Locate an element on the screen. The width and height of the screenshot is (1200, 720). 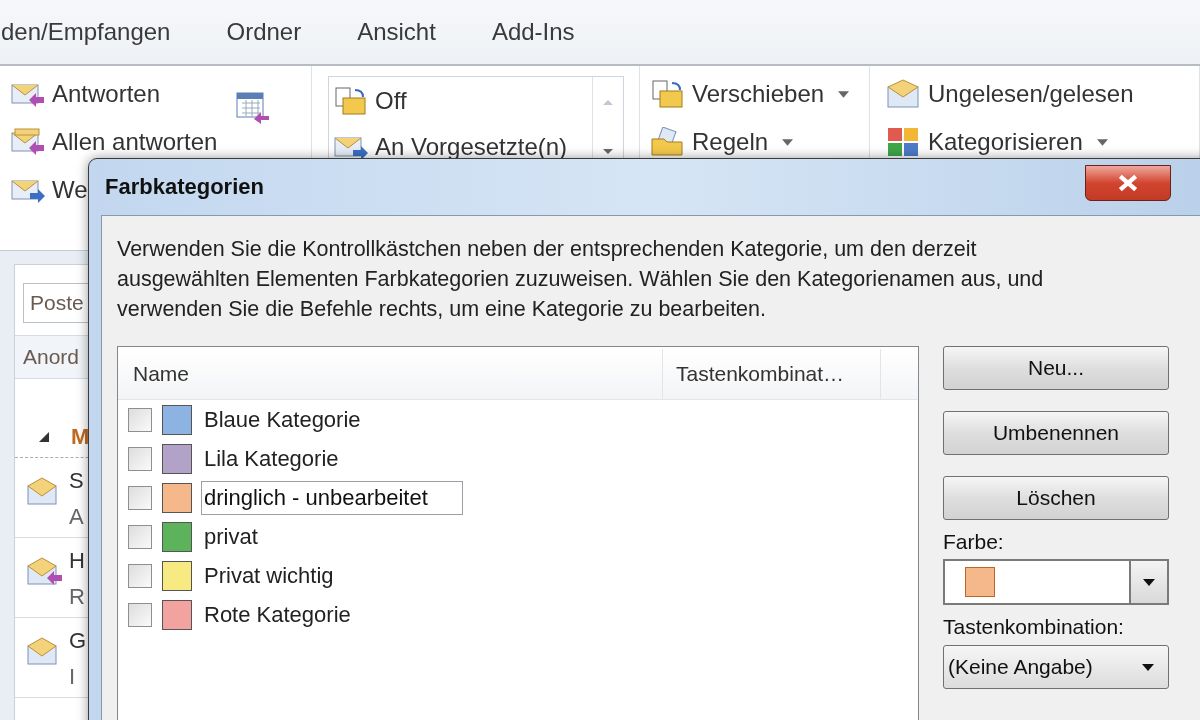
description-text: Verwenden Sie die Kontrollkästchen neben der entsprechenden Kategorie, um den derzeit ausgewählten Elementen Farbkategorien zuzuweisen. Wählen Sie den Kategorienamen aus, und verwenden Sie die Befehle rechts, um eine Kategorie zu bearbeiten. is located at coordinates (581, 279).